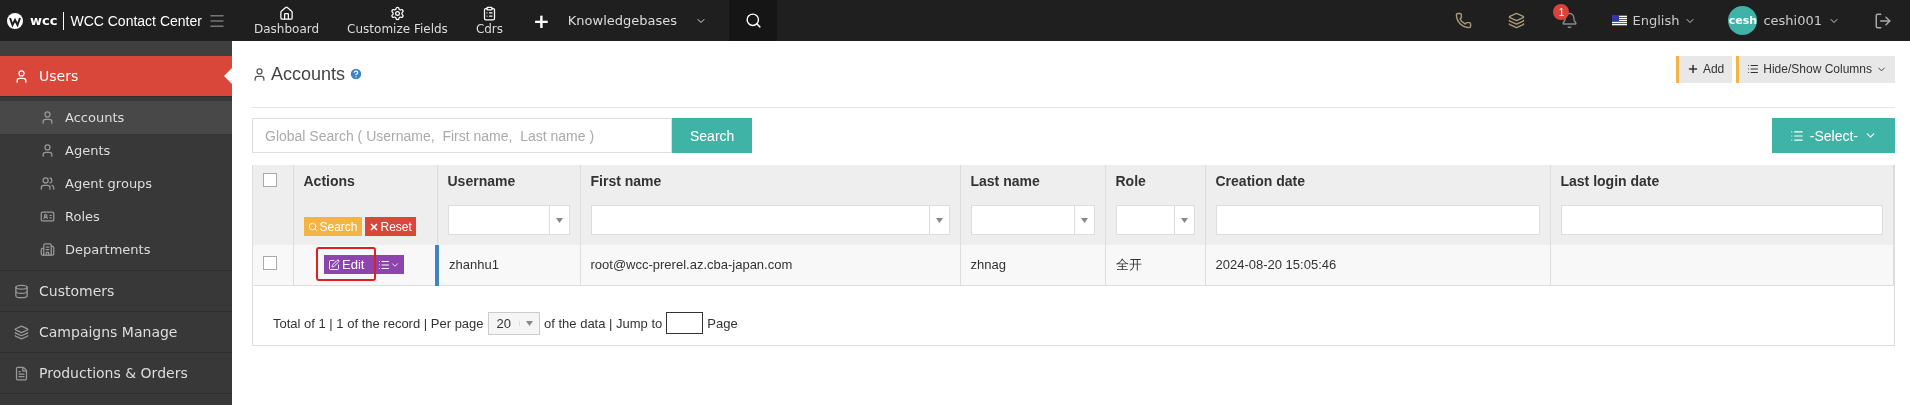 The image size is (1910, 405). I want to click on sidebar-subitem: Agent groups, so click(116, 183).